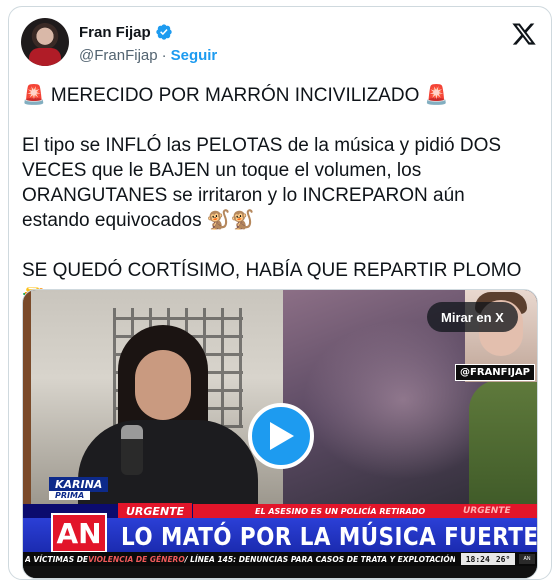 This screenshot has height=584, width=560. I want to click on author-display-name: Fran Fijap, so click(115, 32).